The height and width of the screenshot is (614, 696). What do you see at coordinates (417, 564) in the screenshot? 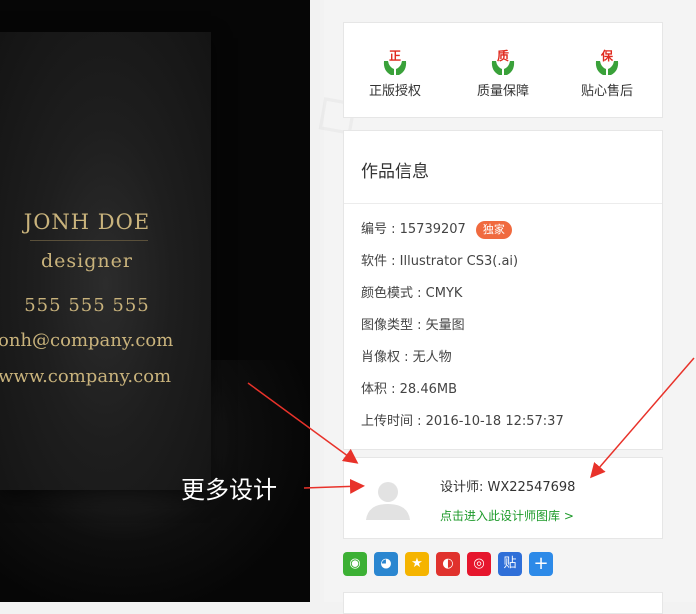
I see `qzone-icon: ★` at bounding box center [417, 564].